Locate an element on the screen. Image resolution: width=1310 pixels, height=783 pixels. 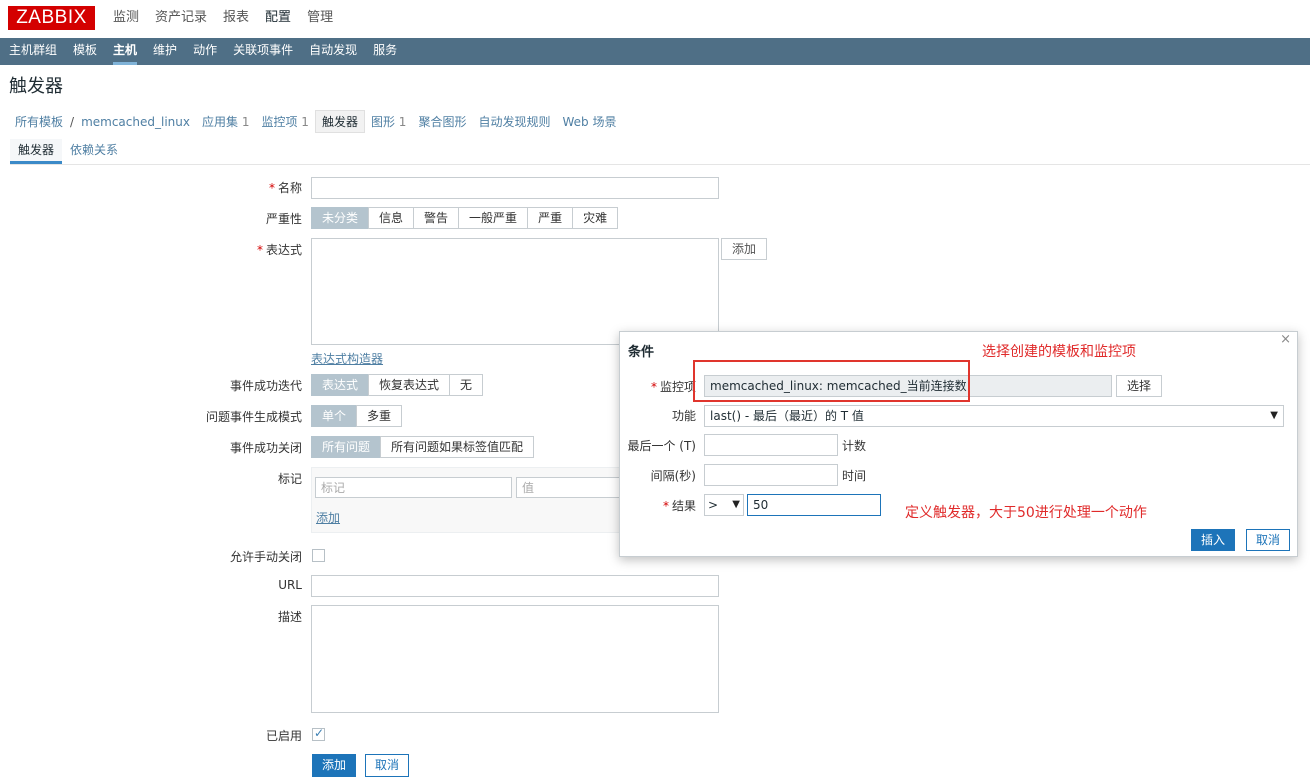
crumb-applications: 应用集 1 is located at coordinates (225, 121).